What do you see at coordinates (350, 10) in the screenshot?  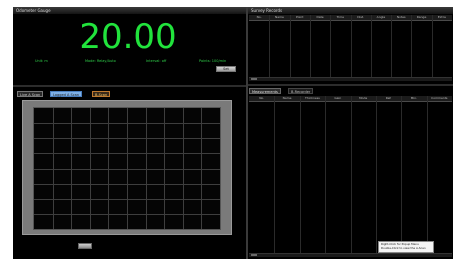 I see `survey-panel-title: Survey Records` at bounding box center [350, 10].